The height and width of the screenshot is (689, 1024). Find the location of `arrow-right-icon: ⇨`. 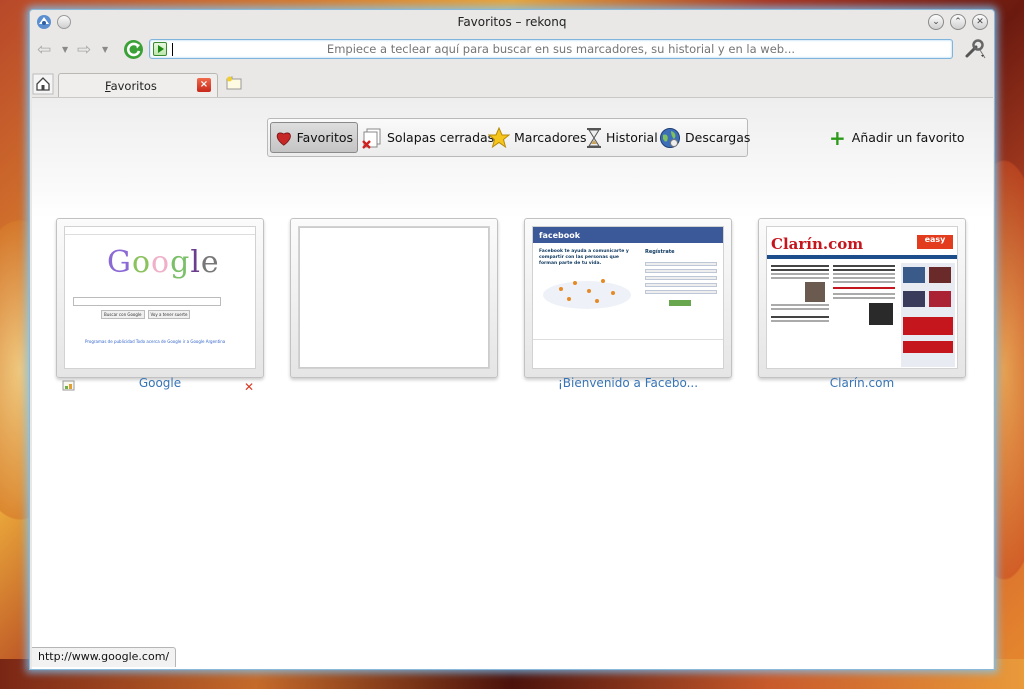

arrow-right-icon: ⇨ is located at coordinates (84, 50).